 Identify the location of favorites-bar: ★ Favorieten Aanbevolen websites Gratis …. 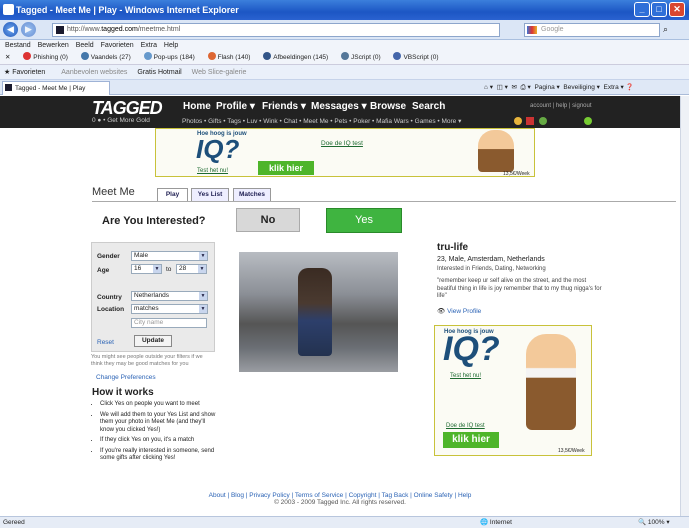
(344, 72).